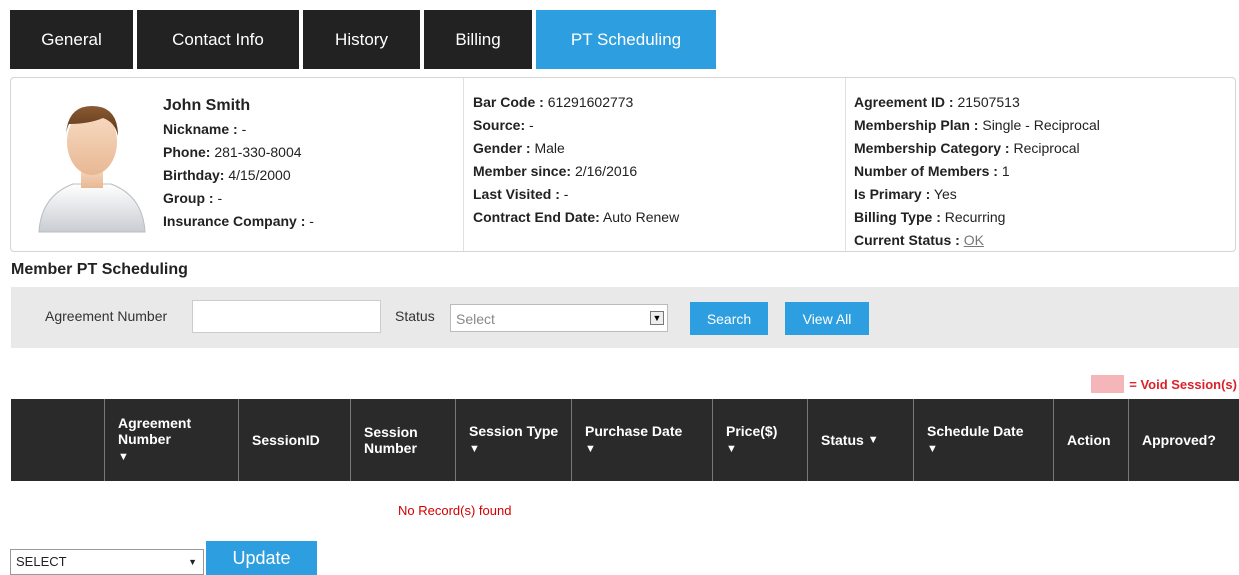 This screenshot has height=575, width=1239. Describe the element at coordinates (220, 198) in the screenshot. I see `group-value: -` at that location.